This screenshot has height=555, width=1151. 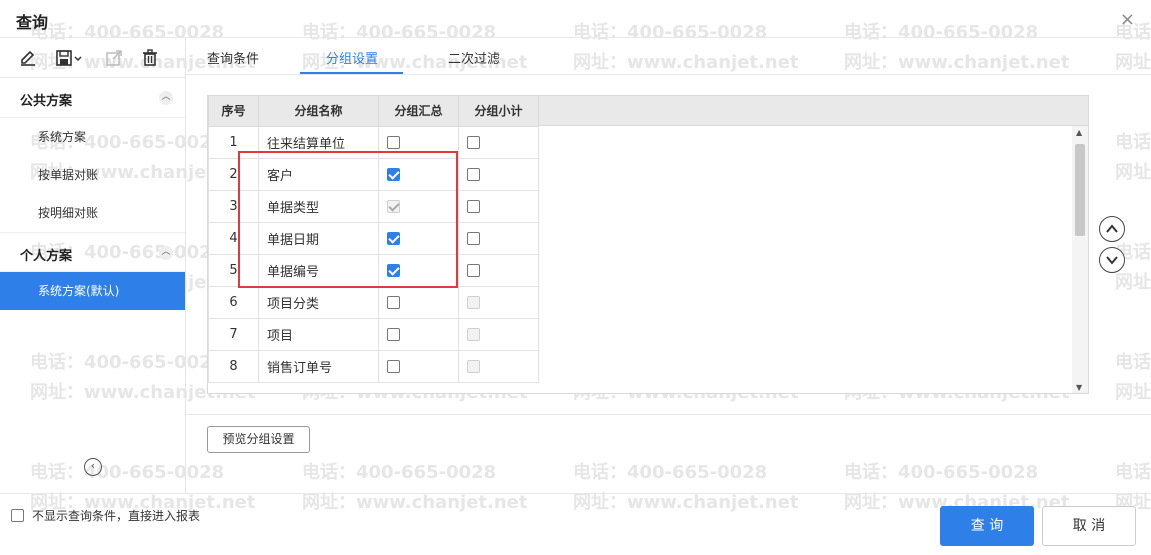 What do you see at coordinates (1089, 526) in the screenshot?
I see `cancel-button: 取 消` at bounding box center [1089, 526].